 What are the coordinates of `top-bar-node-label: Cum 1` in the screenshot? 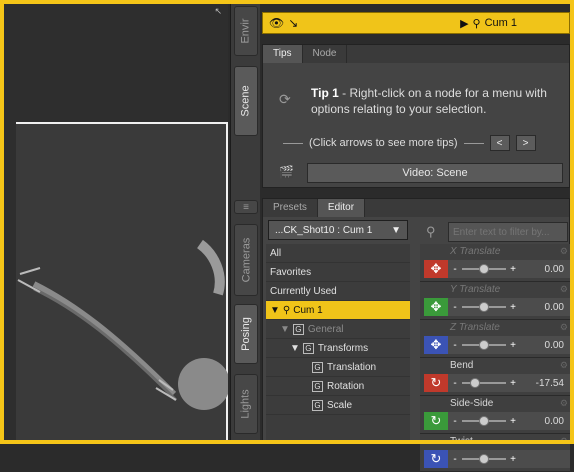 It's located at (500, 23).